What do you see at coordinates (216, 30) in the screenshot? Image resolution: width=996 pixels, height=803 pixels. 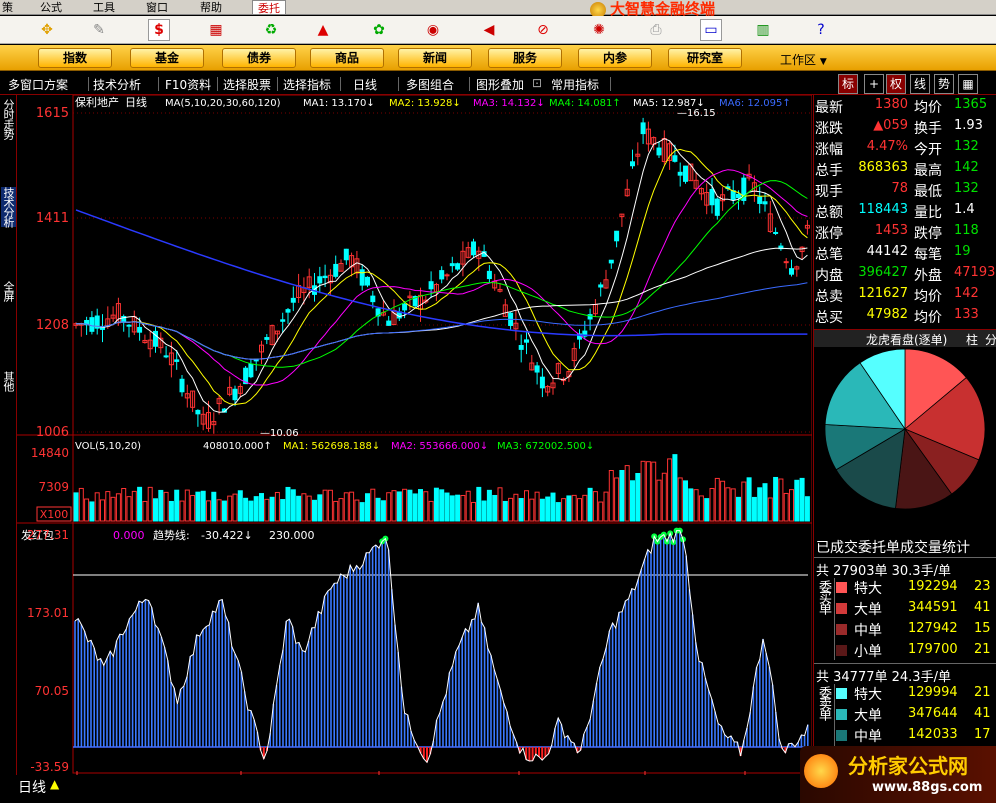 I see `quote-board-icon: ▦` at bounding box center [216, 30].